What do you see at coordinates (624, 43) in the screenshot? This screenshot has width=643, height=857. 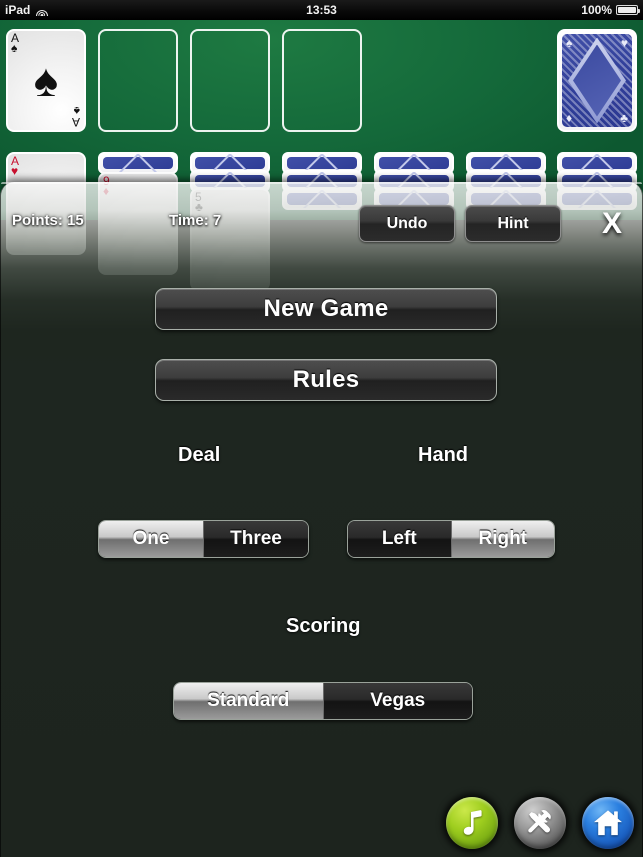 I see `card-back-heart-pip: ♥` at bounding box center [624, 43].